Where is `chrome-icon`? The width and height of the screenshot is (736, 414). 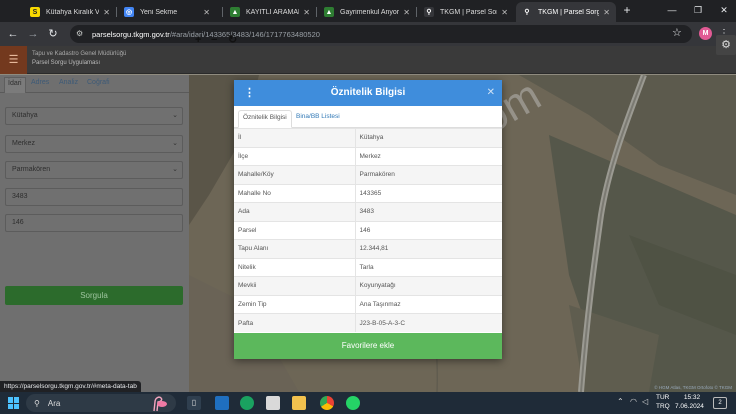 chrome-icon is located at coordinates (327, 403).